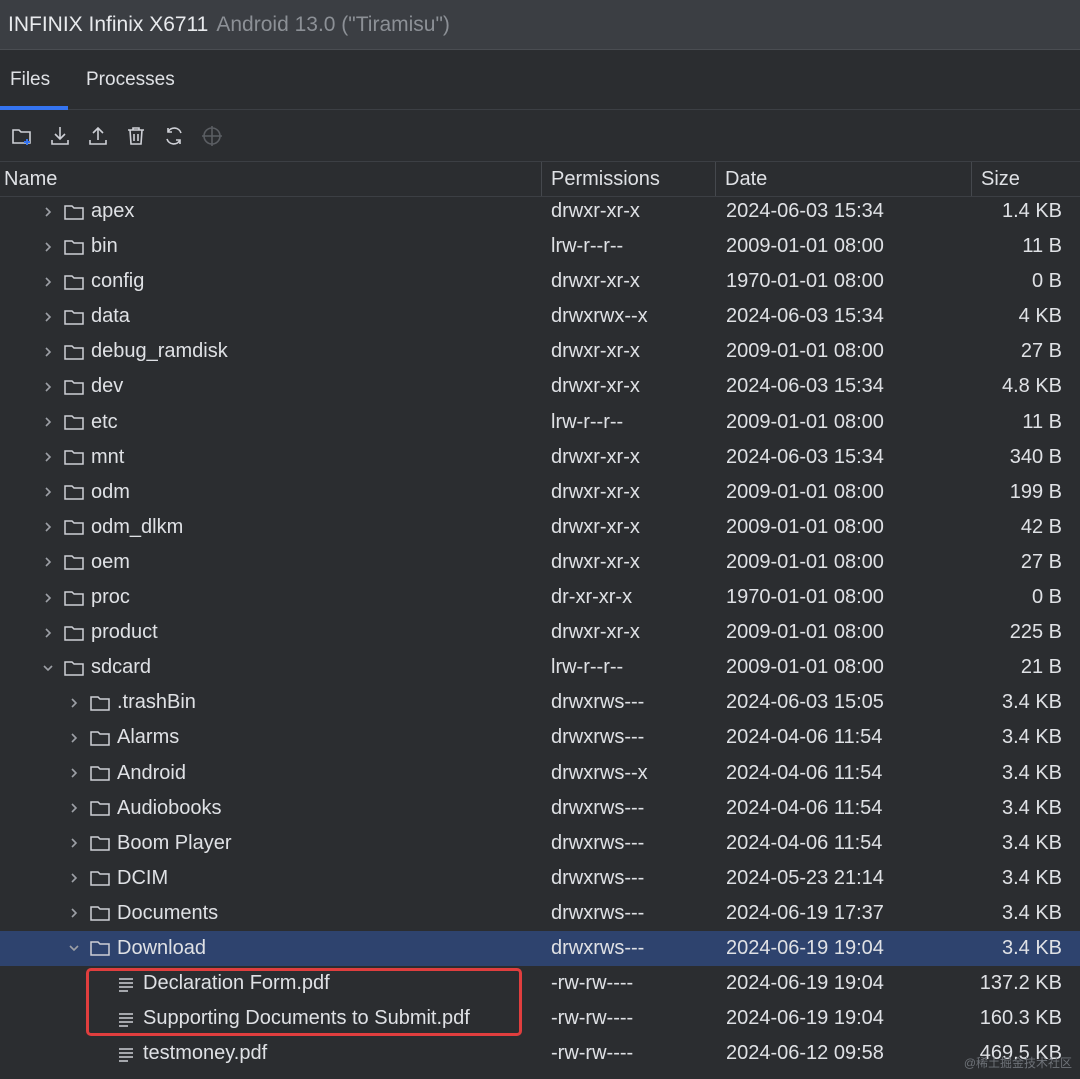 The image size is (1080, 1079). Describe the element at coordinates (1041, 526) in the screenshot. I see `row-size: 42 B` at that location.